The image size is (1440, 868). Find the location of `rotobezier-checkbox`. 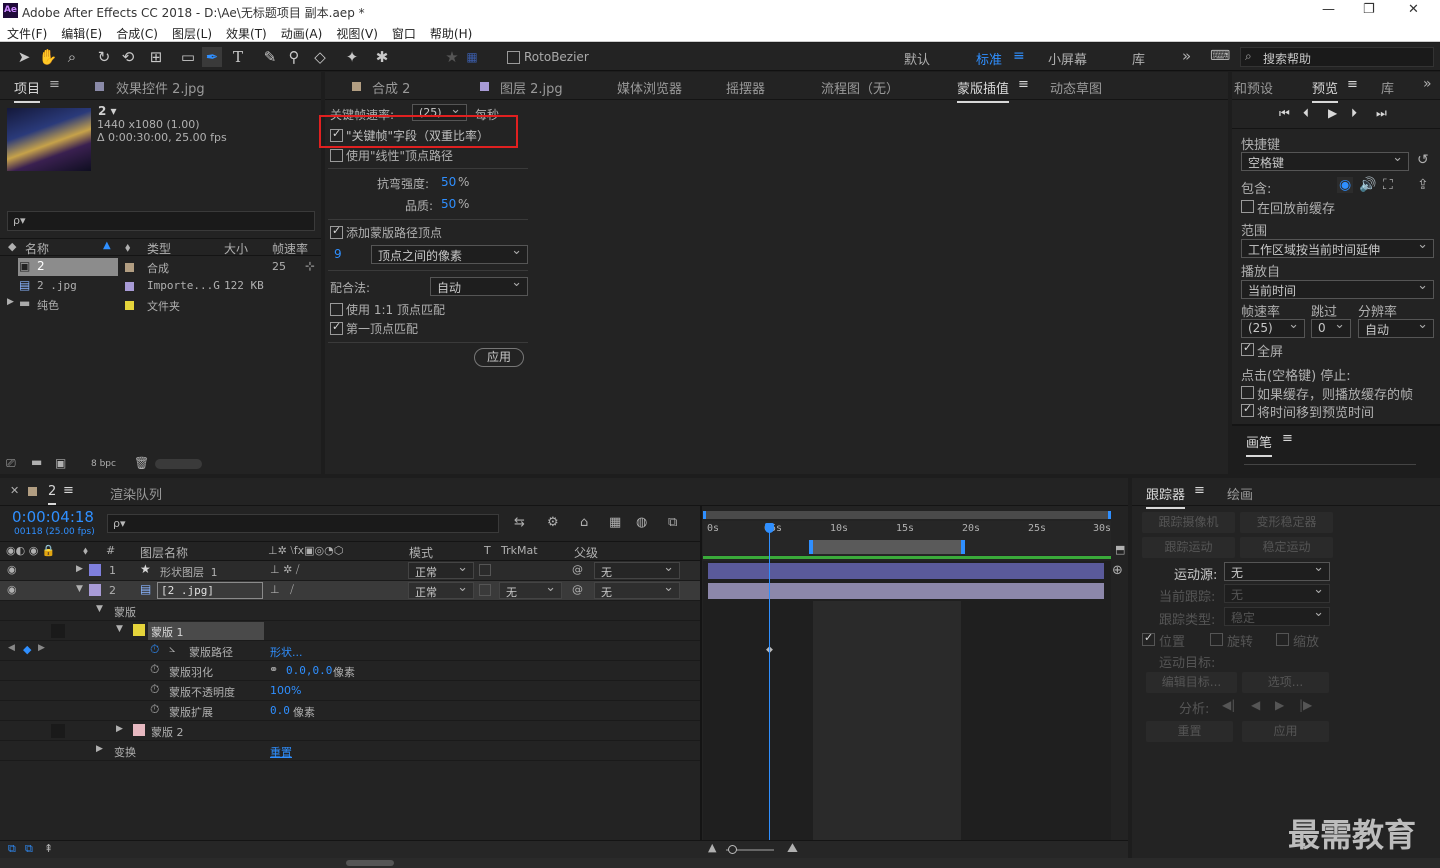

rotobezier-checkbox is located at coordinates (513, 57).